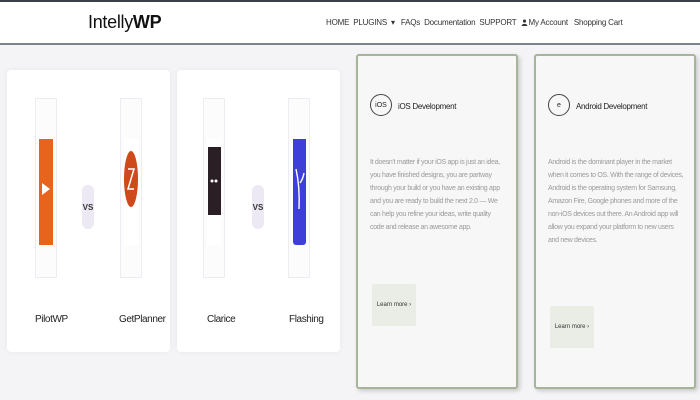 The height and width of the screenshot is (400, 700). Describe the element at coordinates (449, 22) in the screenshot. I see `nav-documentation: Documentation` at that location.